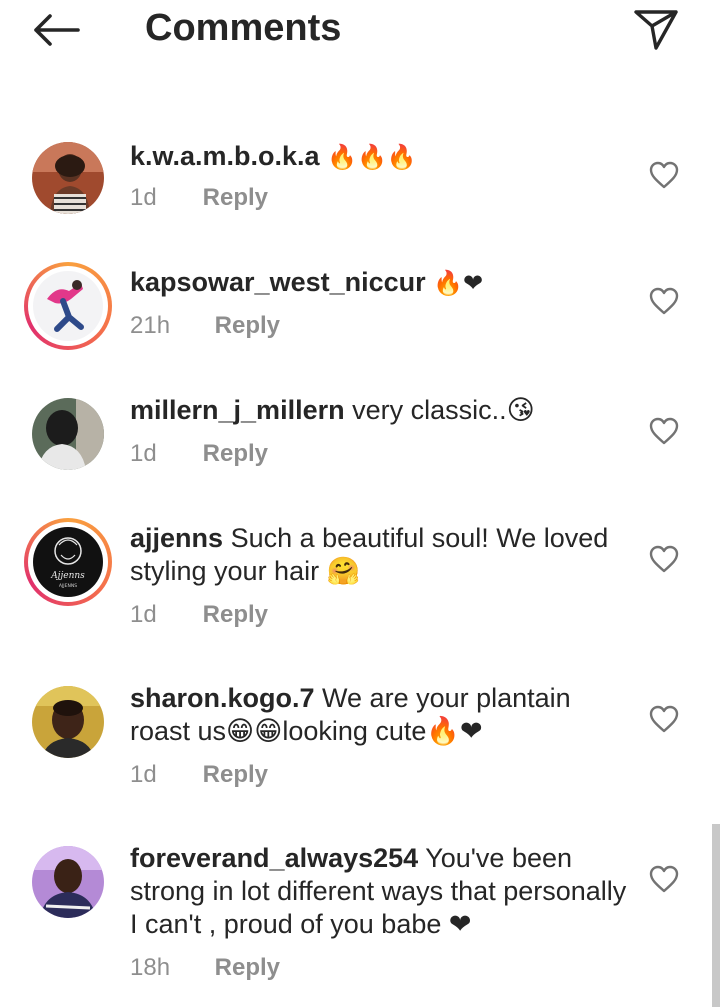 This screenshot has width=720, height=1007. What do you see at coordinates (150, 967) in the screenshot?
I see `comment-time: 18h` at bounding box center [150, 967].